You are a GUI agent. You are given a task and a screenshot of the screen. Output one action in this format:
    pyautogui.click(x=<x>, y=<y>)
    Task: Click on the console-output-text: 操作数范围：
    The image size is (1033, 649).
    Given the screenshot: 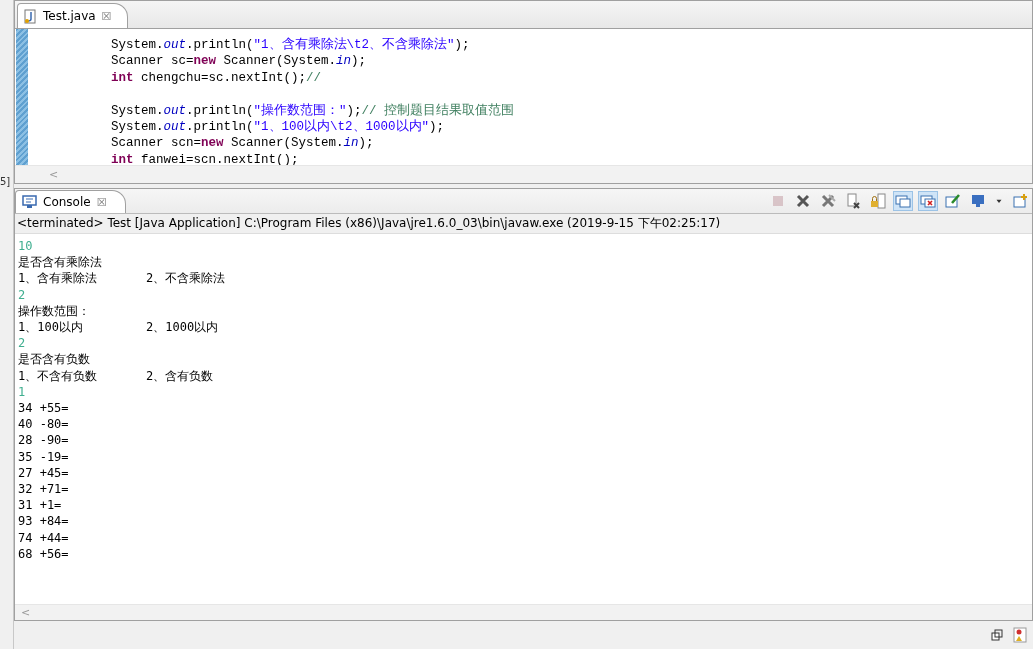 What is the action you would take?
    pyautogui.click(x=54, y=310)
    